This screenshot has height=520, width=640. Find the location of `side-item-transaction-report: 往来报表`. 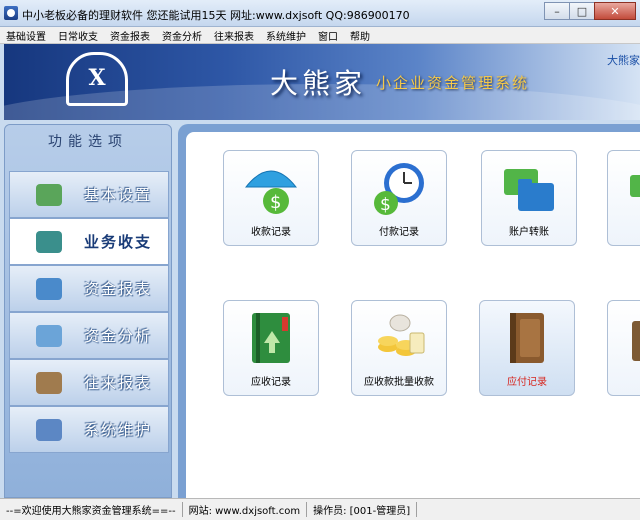

side-item-transaction-report: 往来报表 is located at coordinates (89, 382).